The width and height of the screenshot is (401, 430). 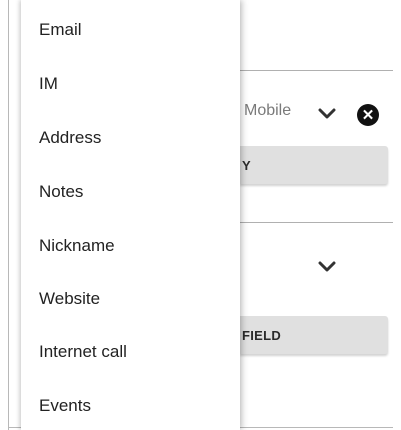 What do you see at coordinates (267, 111) in the screenshot?
I see `phone-type-label: Mobile` at bounding box center [267, 111].